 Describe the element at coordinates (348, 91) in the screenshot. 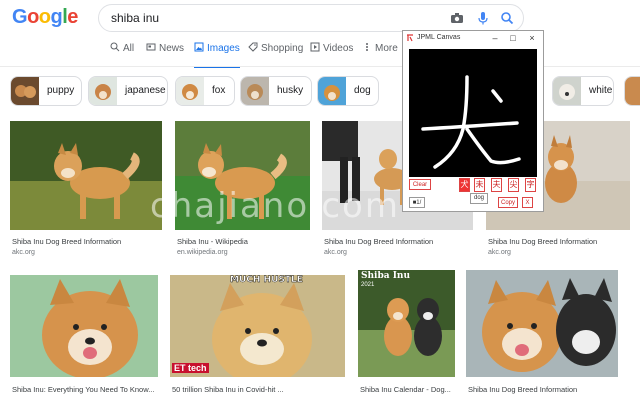

I see `chip-dog: dog` at that location.